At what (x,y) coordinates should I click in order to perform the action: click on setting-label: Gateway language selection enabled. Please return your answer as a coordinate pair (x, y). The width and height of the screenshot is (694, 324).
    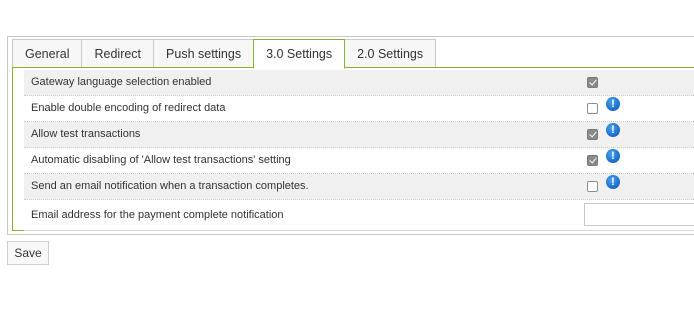
    Looking at the image, I should click on (121, 82).